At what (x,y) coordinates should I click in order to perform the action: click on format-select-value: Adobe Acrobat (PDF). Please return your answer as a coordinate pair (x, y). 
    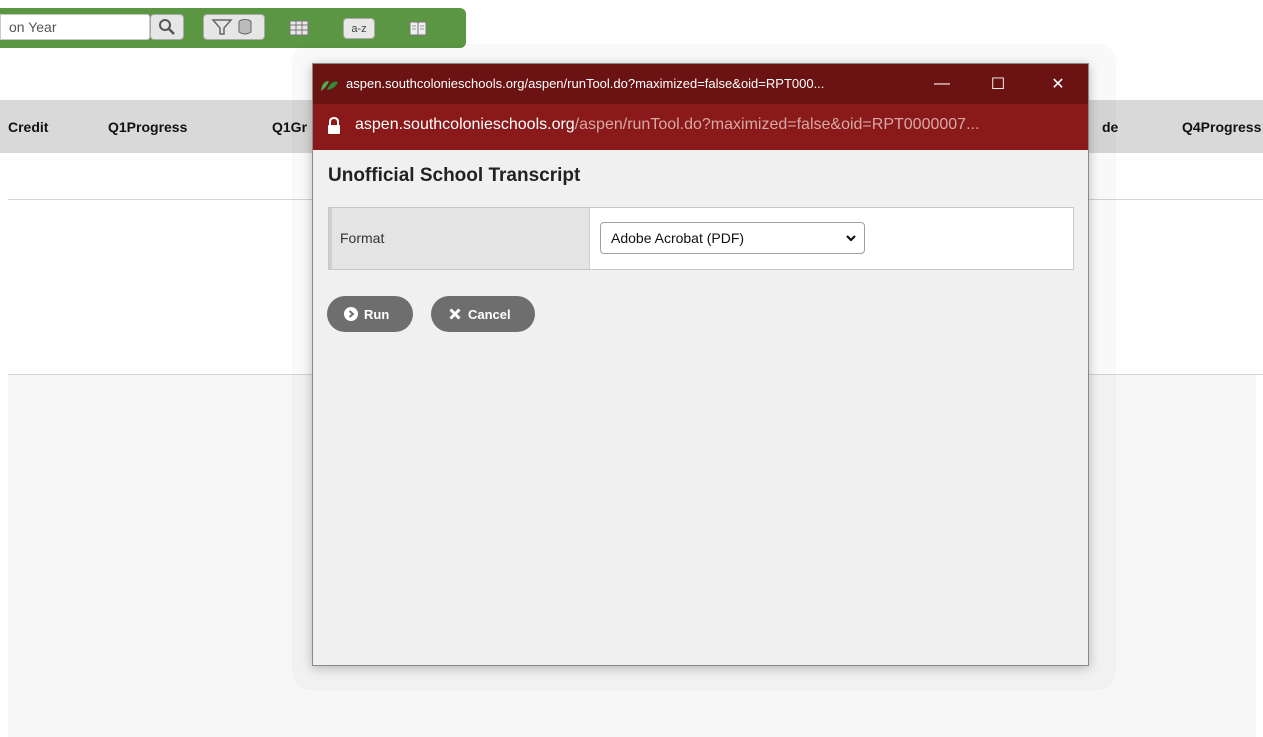
    Looking at the image, I should click on (678, 238).